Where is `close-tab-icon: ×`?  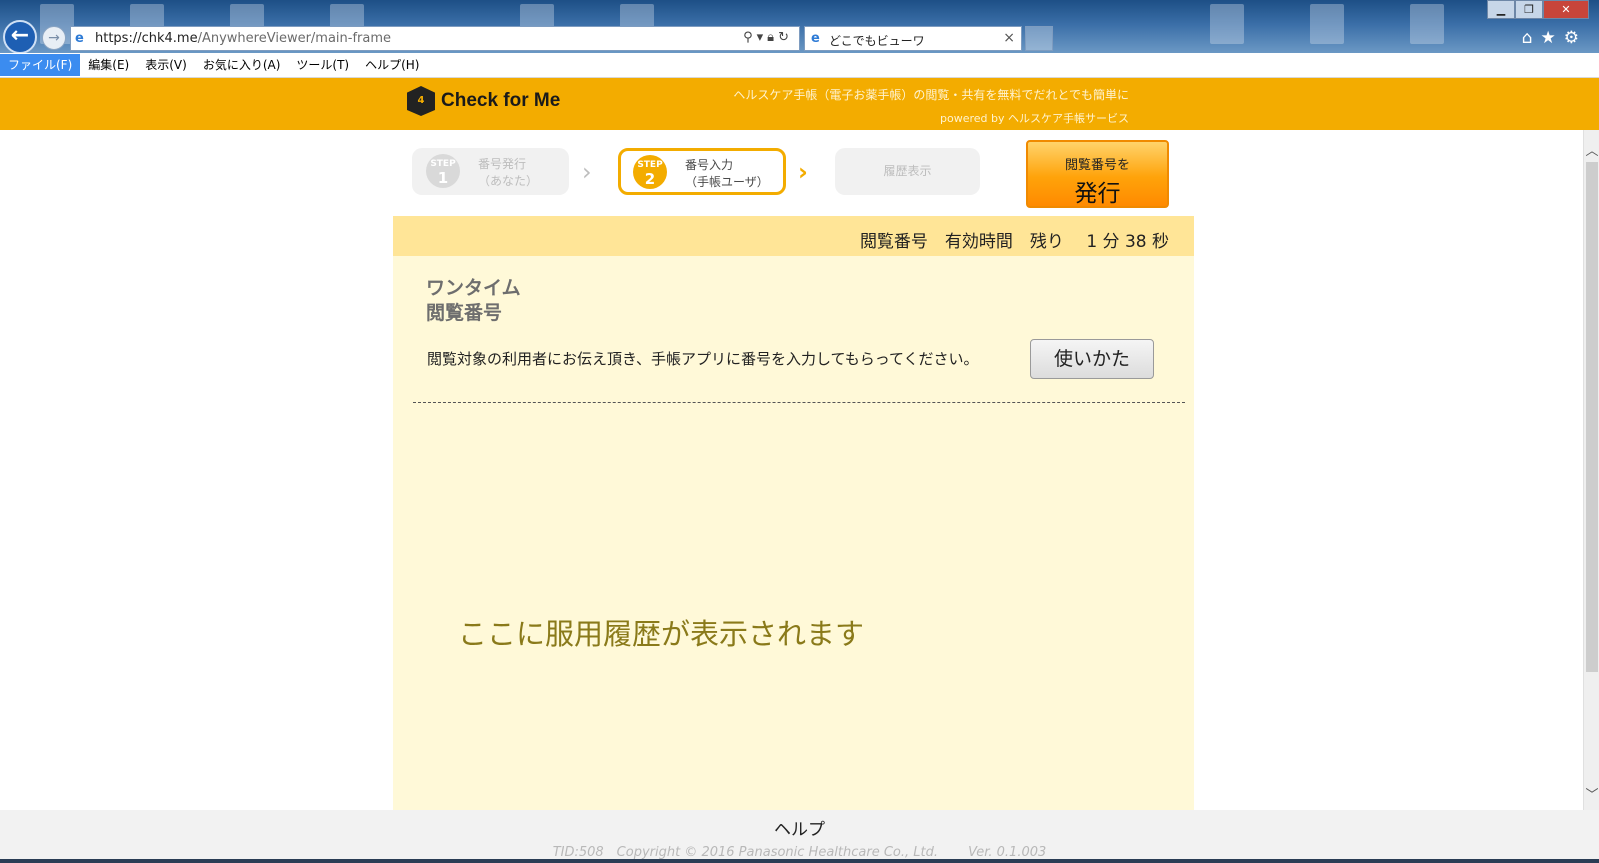
close-tab-icon: × is located at coordinates (1009, 38).